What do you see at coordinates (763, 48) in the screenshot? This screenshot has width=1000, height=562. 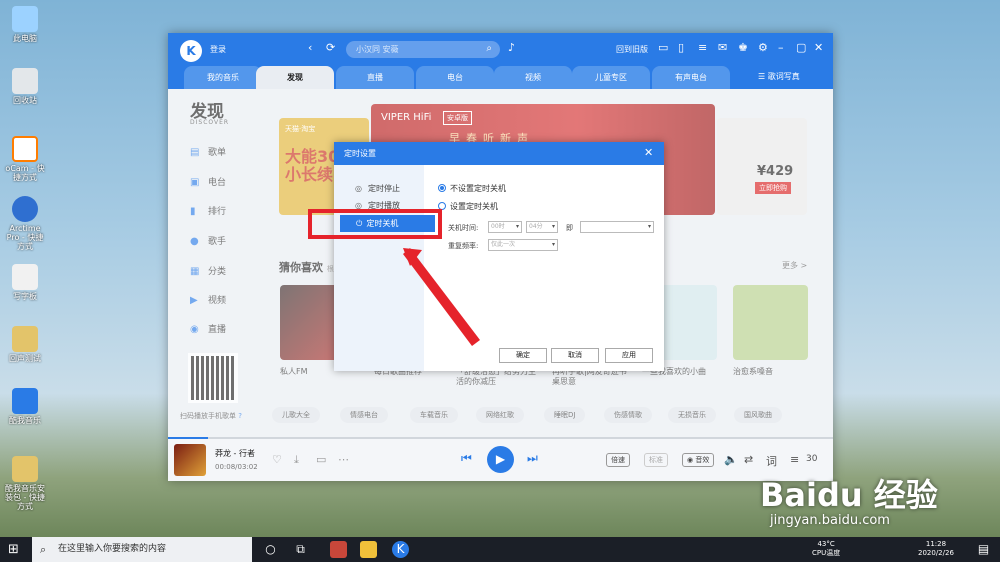 I see `settings-icon: ⚙` at bounding box center [763, 48].